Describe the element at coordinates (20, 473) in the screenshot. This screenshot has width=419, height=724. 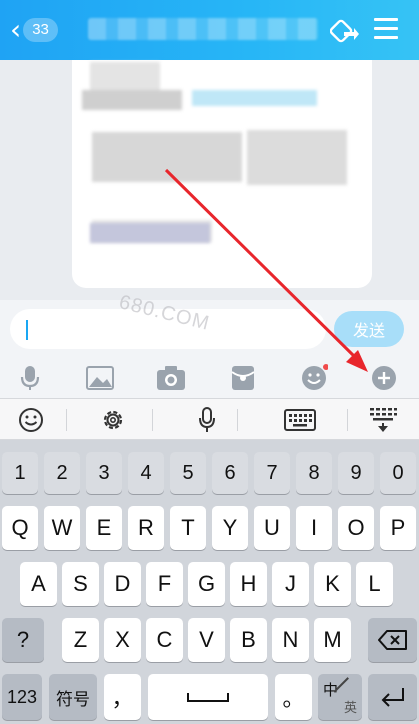
I see `key-1: 1` at that location.